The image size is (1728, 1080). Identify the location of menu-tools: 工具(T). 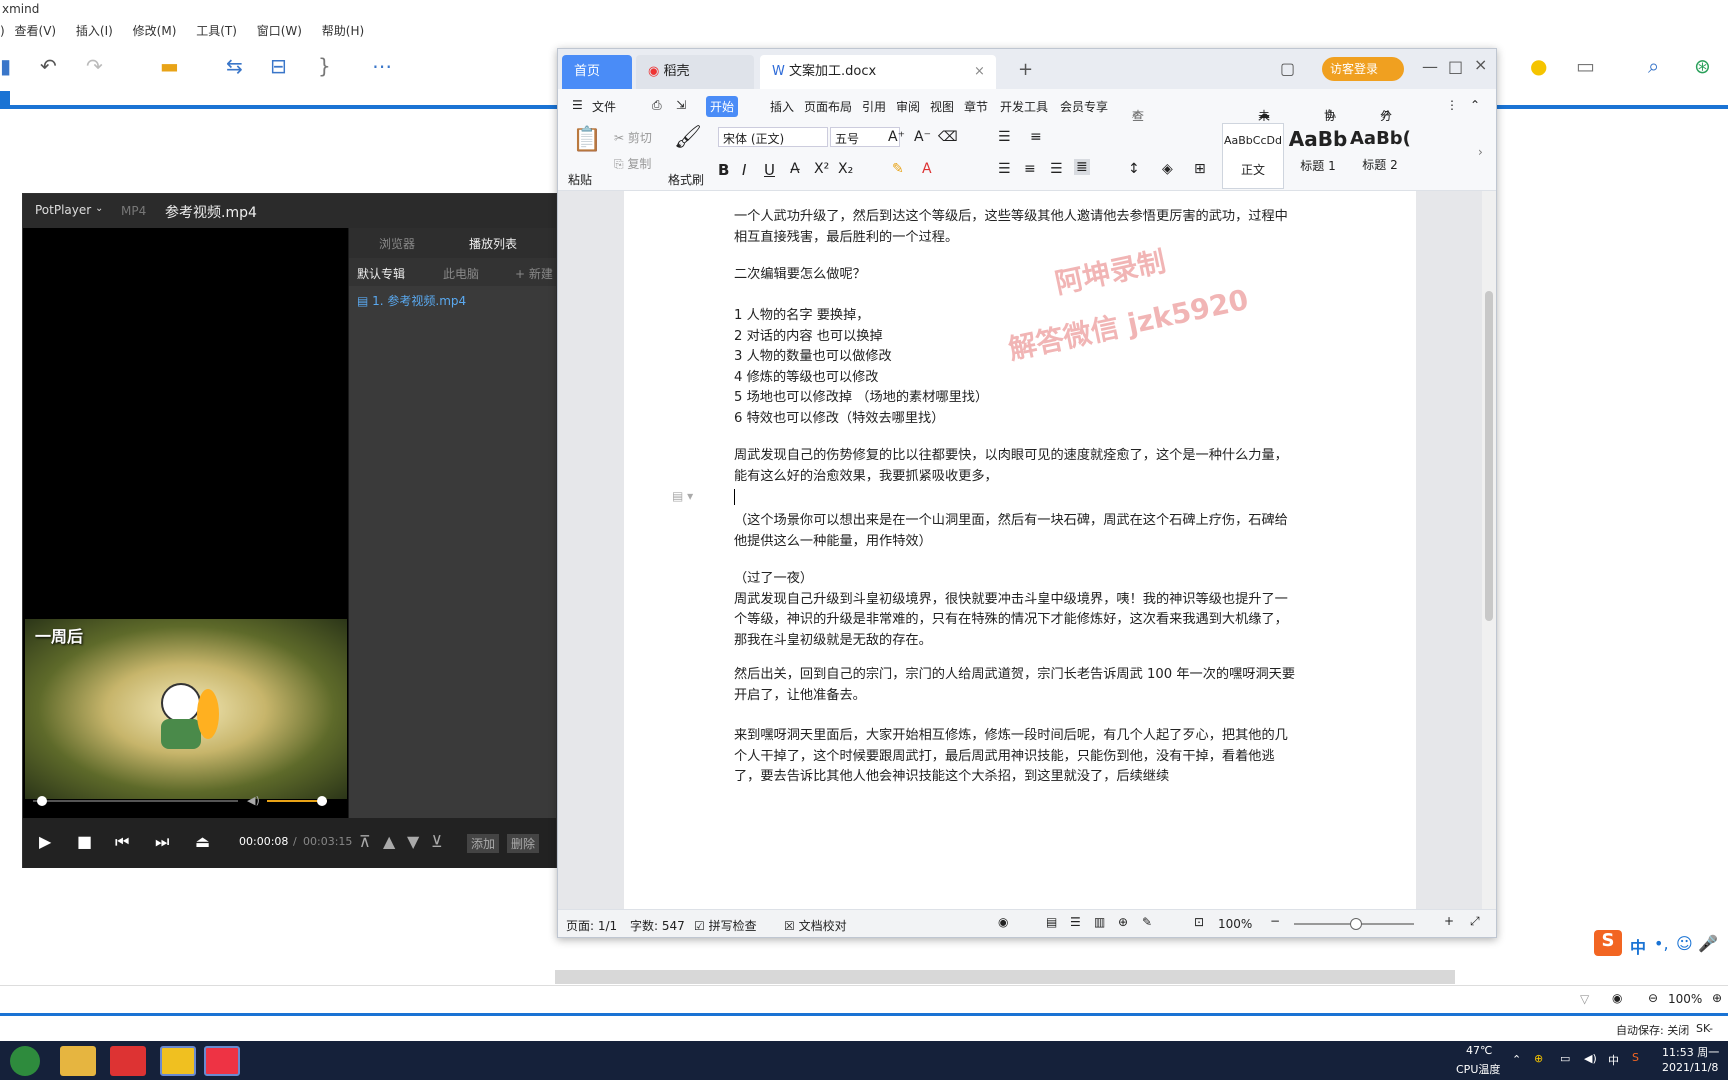
(216, 30).